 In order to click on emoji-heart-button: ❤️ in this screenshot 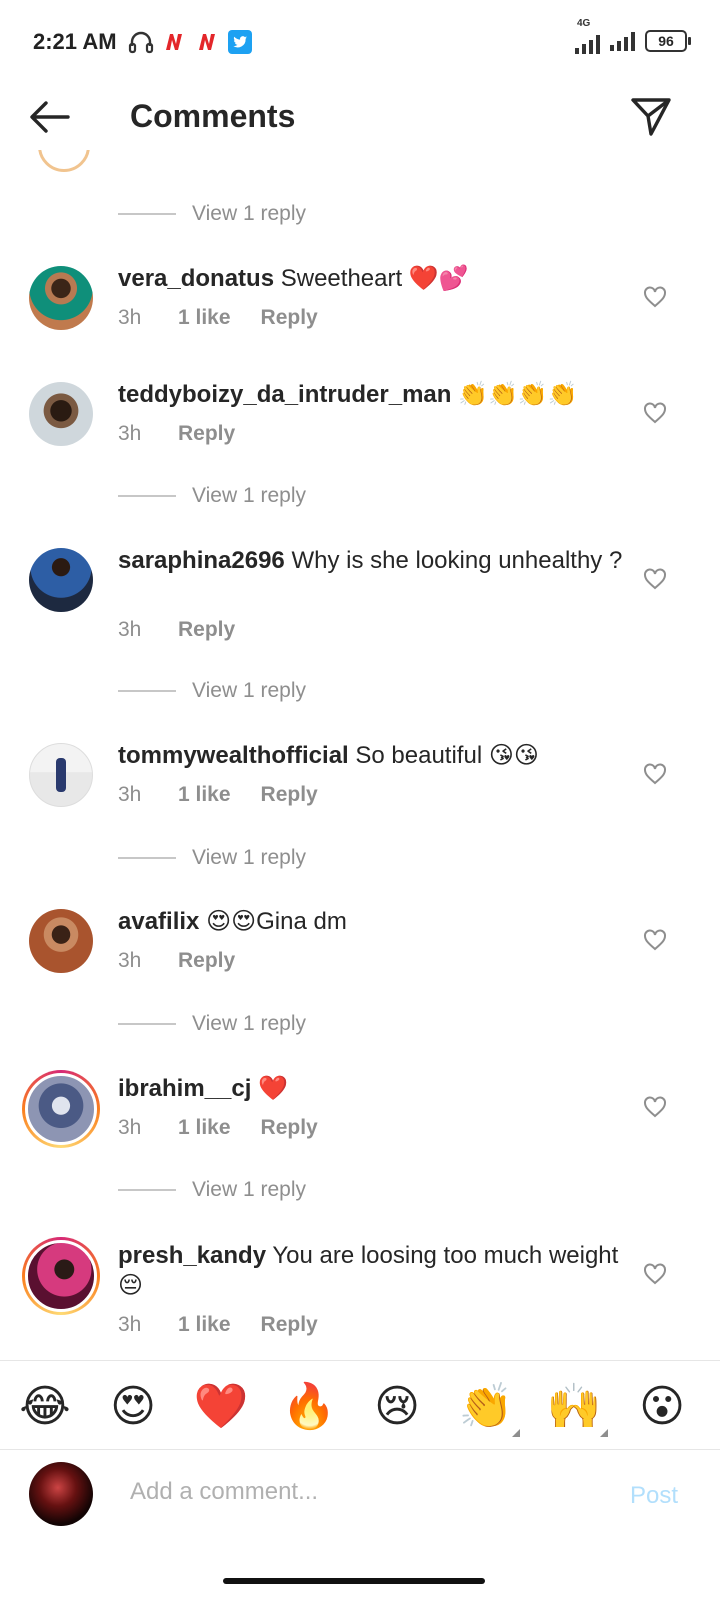, I will do `click(221, 1407)`.